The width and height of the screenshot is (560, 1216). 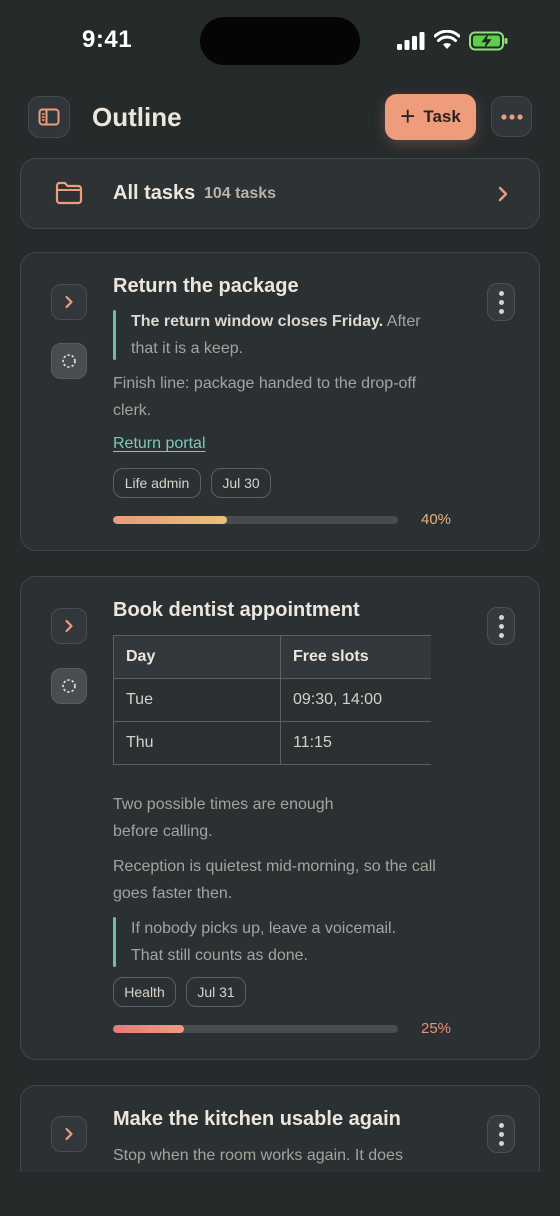 I want to click on status-bar: 9:41, so click(x=280, y=42).